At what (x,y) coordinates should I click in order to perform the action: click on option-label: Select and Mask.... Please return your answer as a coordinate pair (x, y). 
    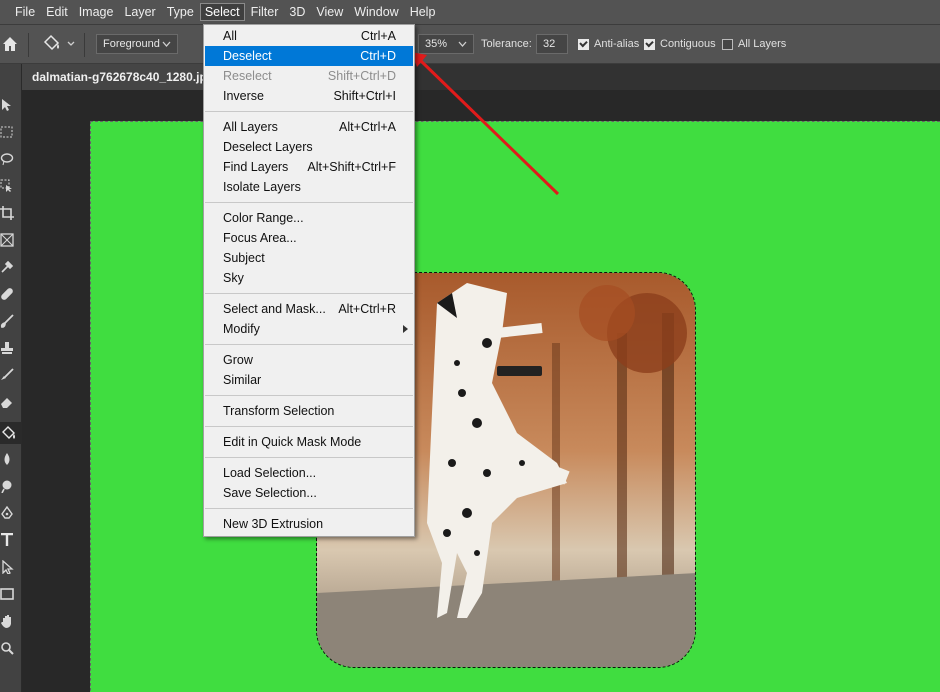
    Looking at the image, I should click on (274, 309).